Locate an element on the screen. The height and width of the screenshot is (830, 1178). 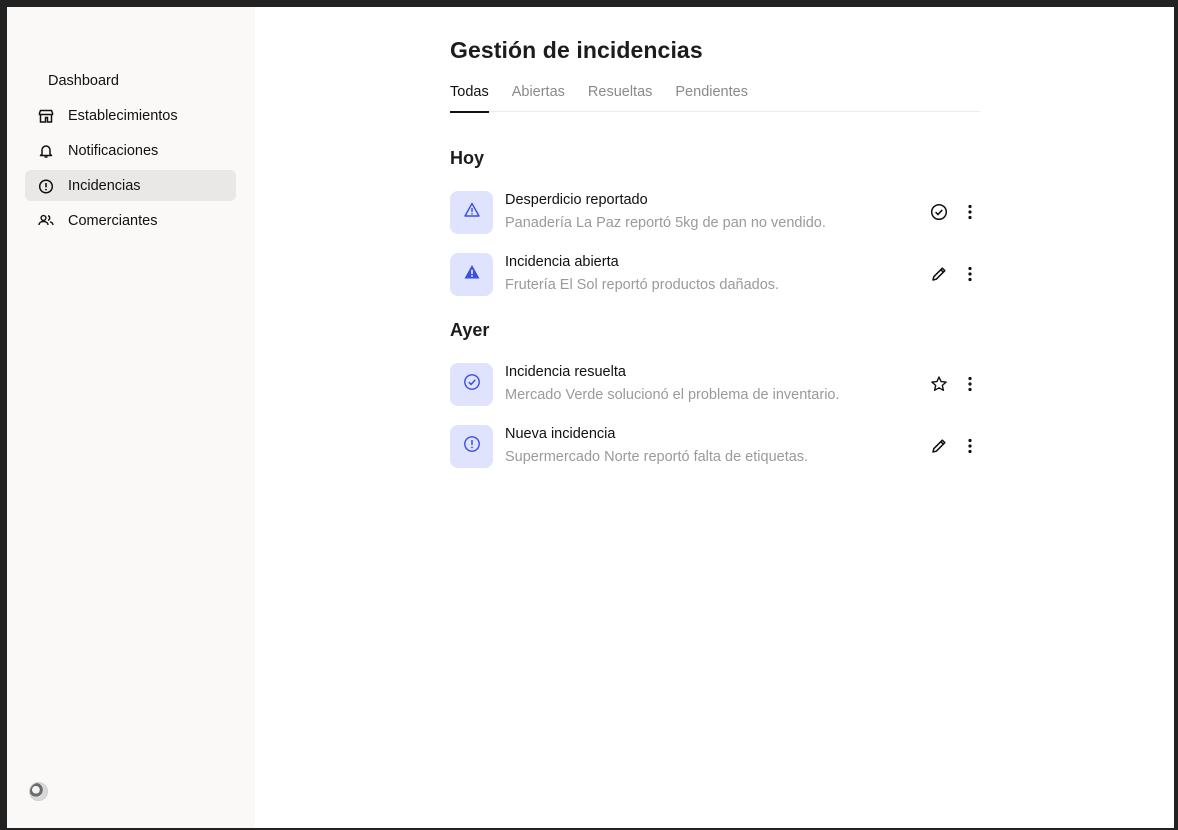
warning-filled-icon is located at coordinates (472, 274).